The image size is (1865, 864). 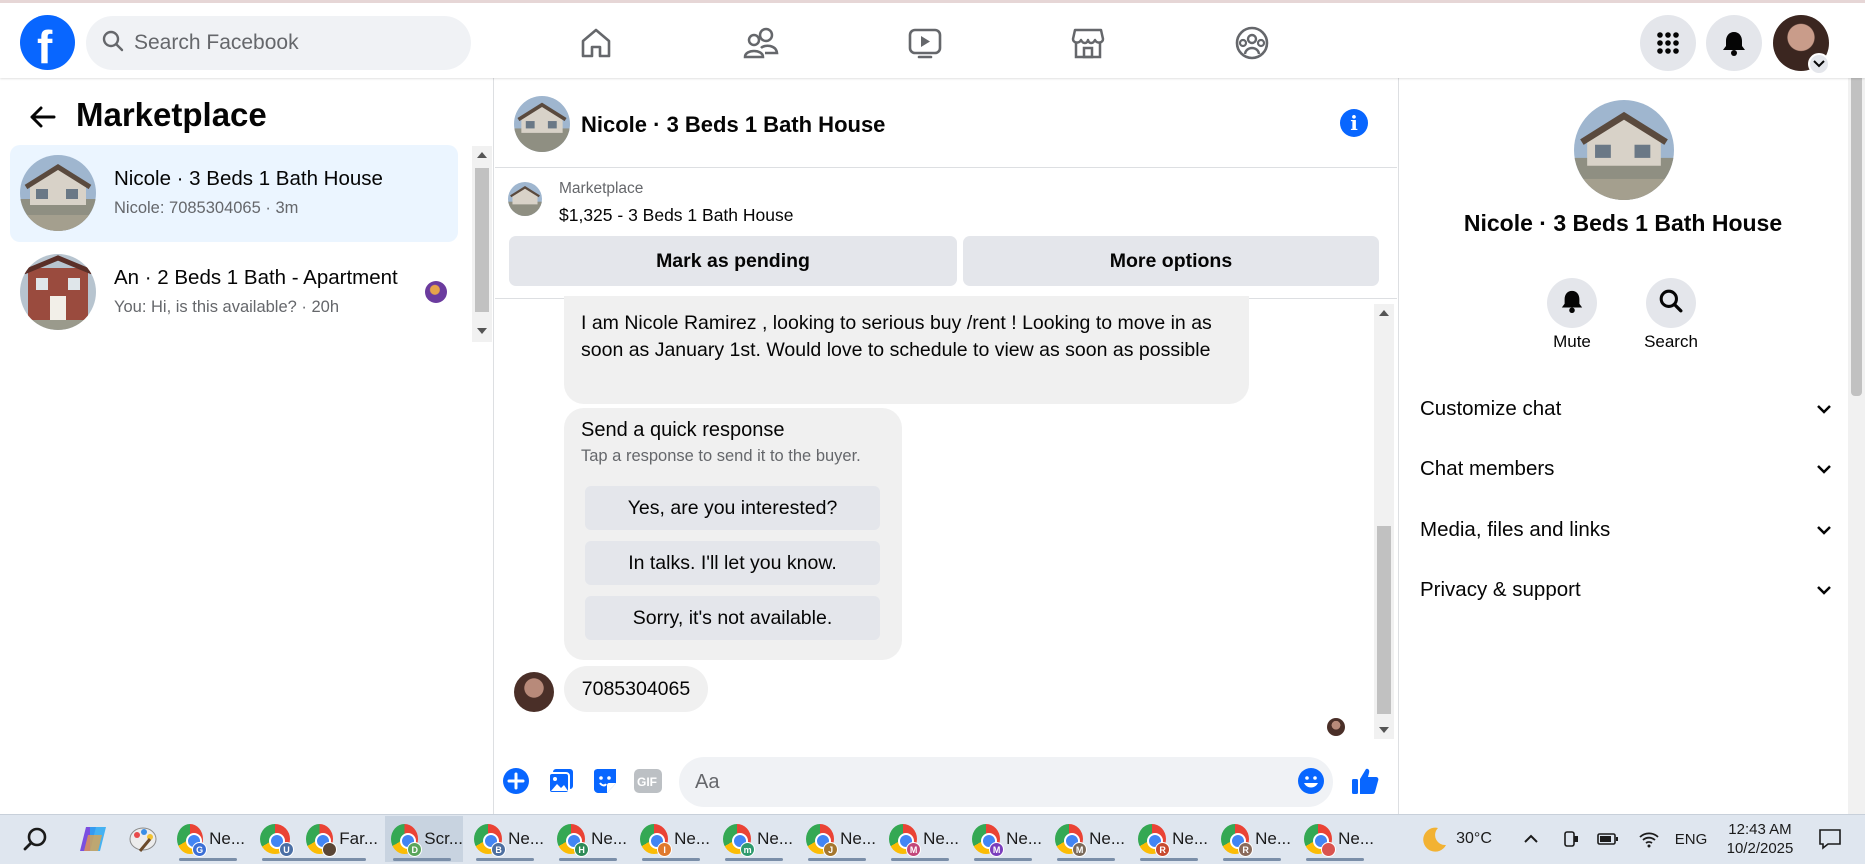 What do you see at coordinates (1691, 839) in the screenshot?
I see `language-indicator: ENG` at bounding box center [1691, 839].